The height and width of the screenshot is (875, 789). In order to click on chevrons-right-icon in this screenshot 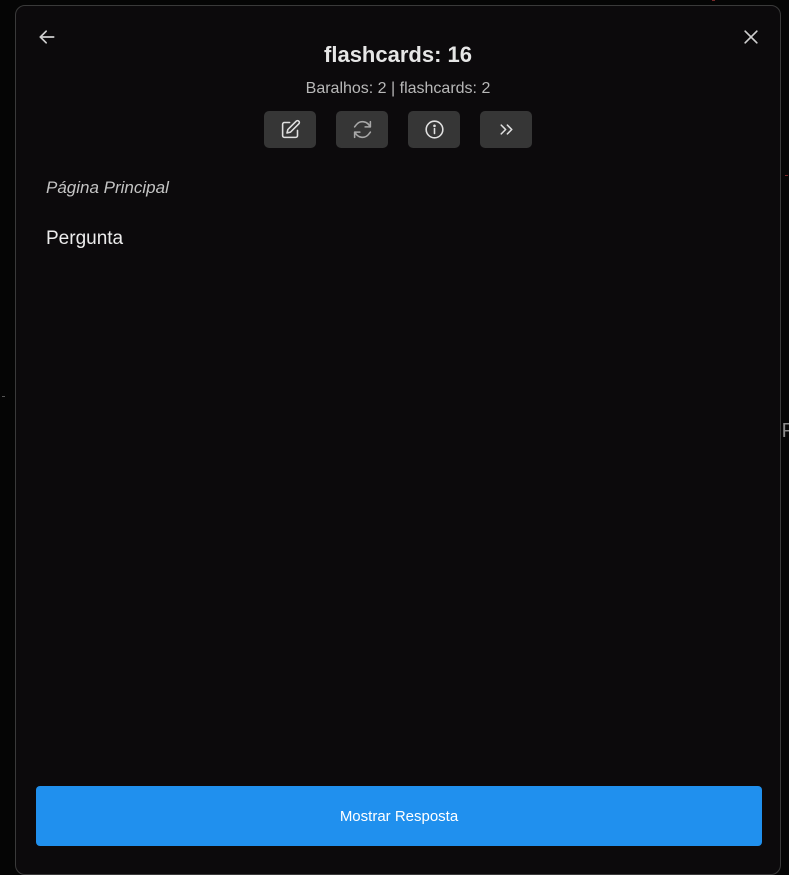, I will do `click(506, 129)`.